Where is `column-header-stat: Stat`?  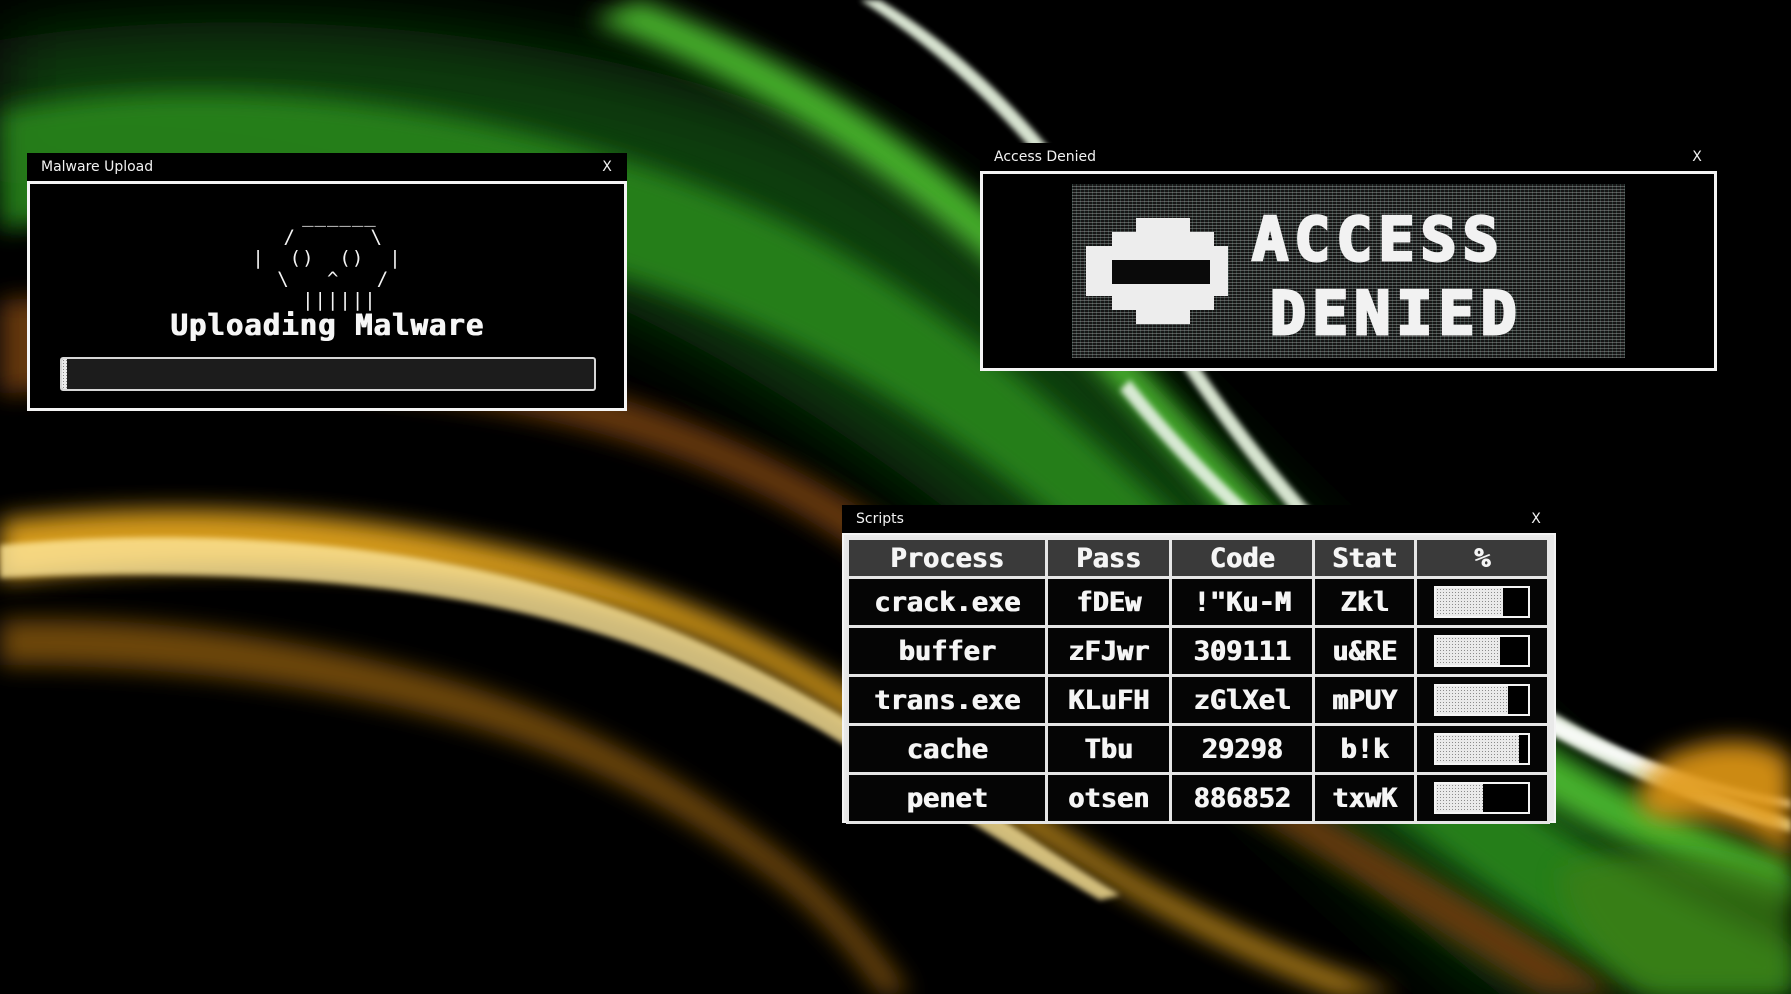
column-header-stat: Stat is located at coordinates (1364, 558).